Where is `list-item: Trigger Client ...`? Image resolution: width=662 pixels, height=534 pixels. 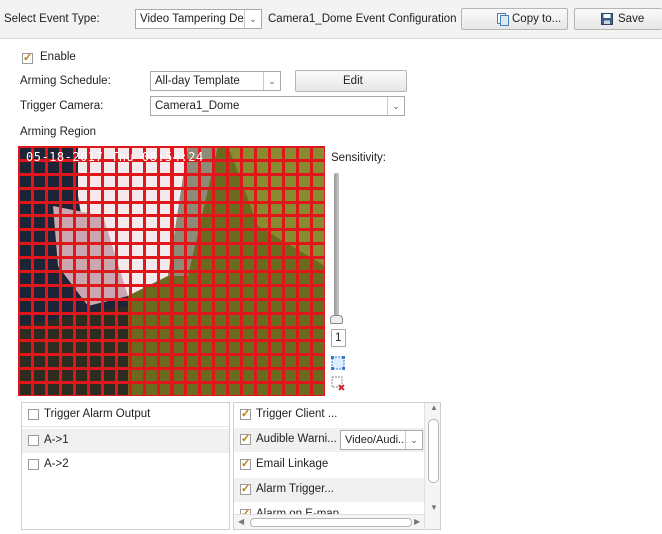
list-item: Trigger Client ... is located at coordinates (329, 415).